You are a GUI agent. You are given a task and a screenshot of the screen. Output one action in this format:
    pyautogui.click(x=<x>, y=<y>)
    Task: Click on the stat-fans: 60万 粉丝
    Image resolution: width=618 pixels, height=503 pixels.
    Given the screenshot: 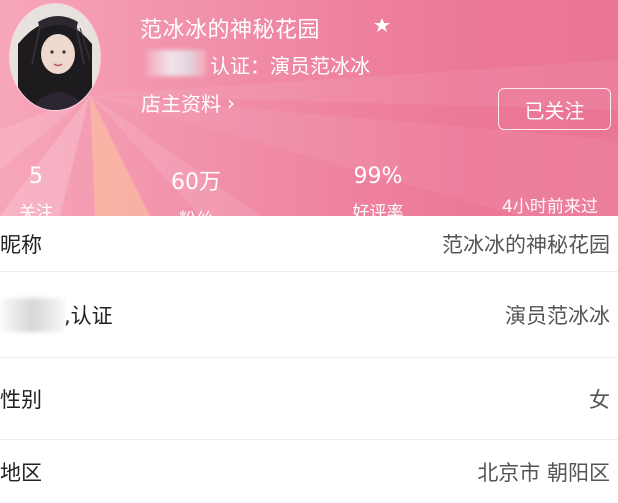 What is the action you would take?
    pyautogui.click(x=196, y=190)
    